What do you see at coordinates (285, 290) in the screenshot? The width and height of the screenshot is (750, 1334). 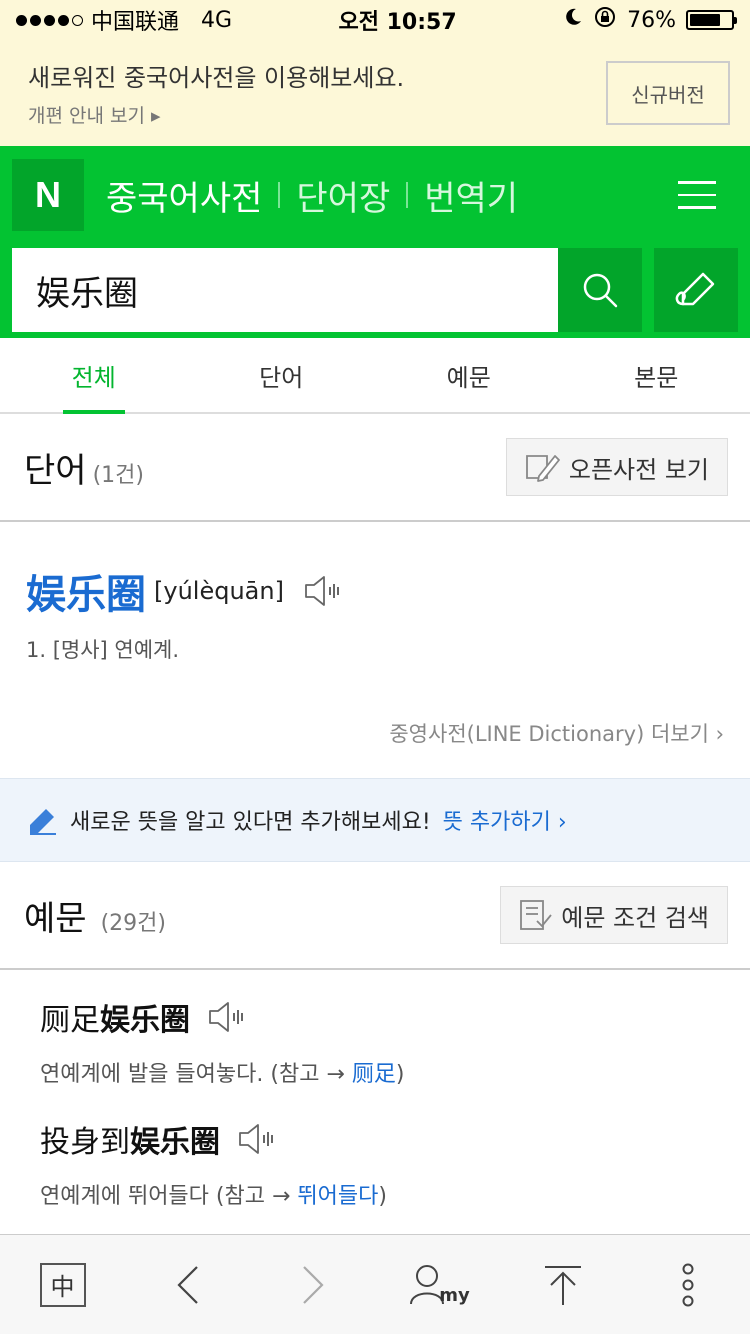 I see `search-input` at bounding box center [285, 290].